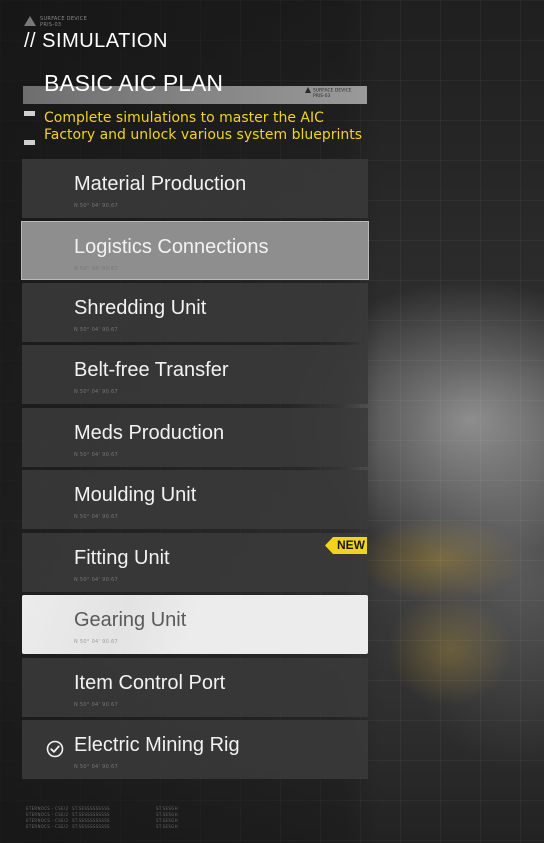  What do you see at coordinates (151, 370) in the screenshot?
I see `item-label: Belt-free Transfer` at bounding box center [151, 370].